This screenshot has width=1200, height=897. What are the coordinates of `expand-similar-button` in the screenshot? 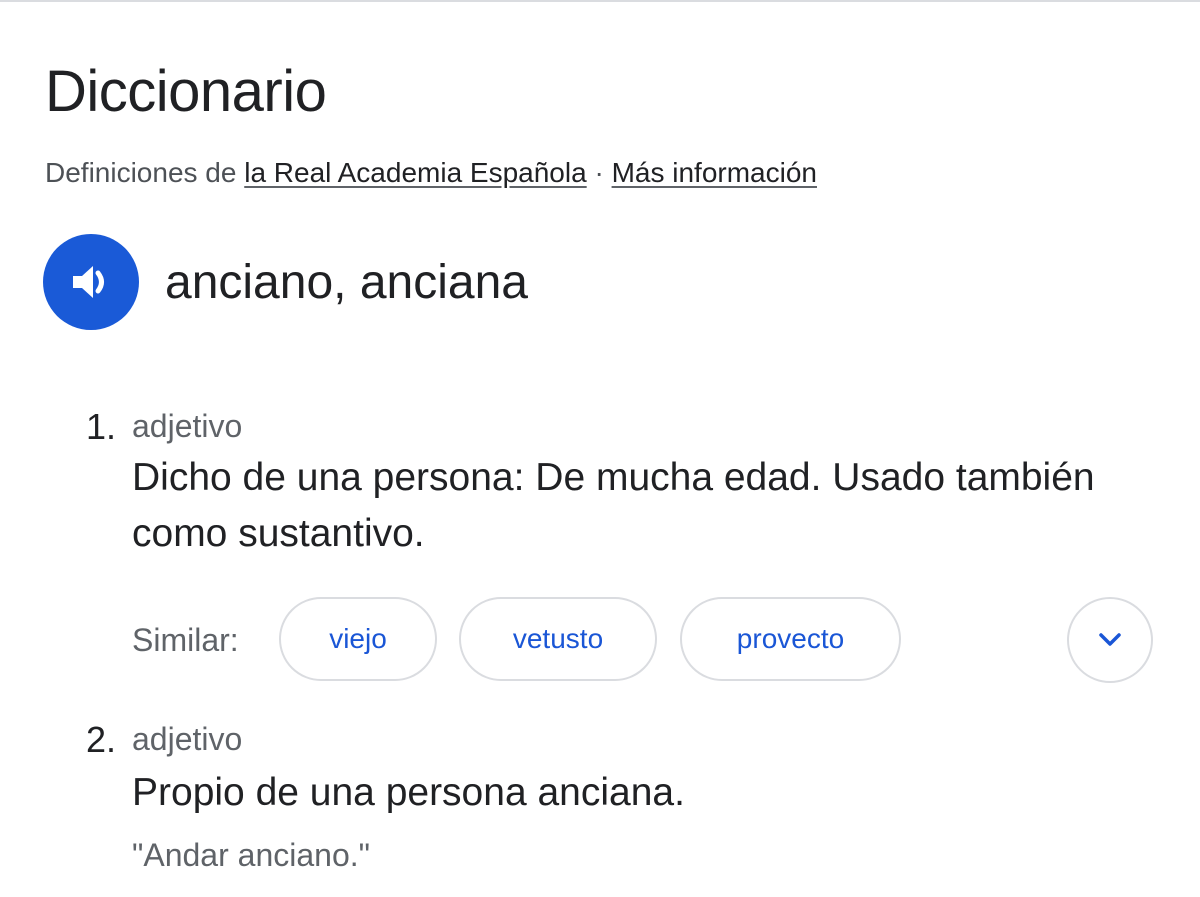 It's located at (1110, 640).